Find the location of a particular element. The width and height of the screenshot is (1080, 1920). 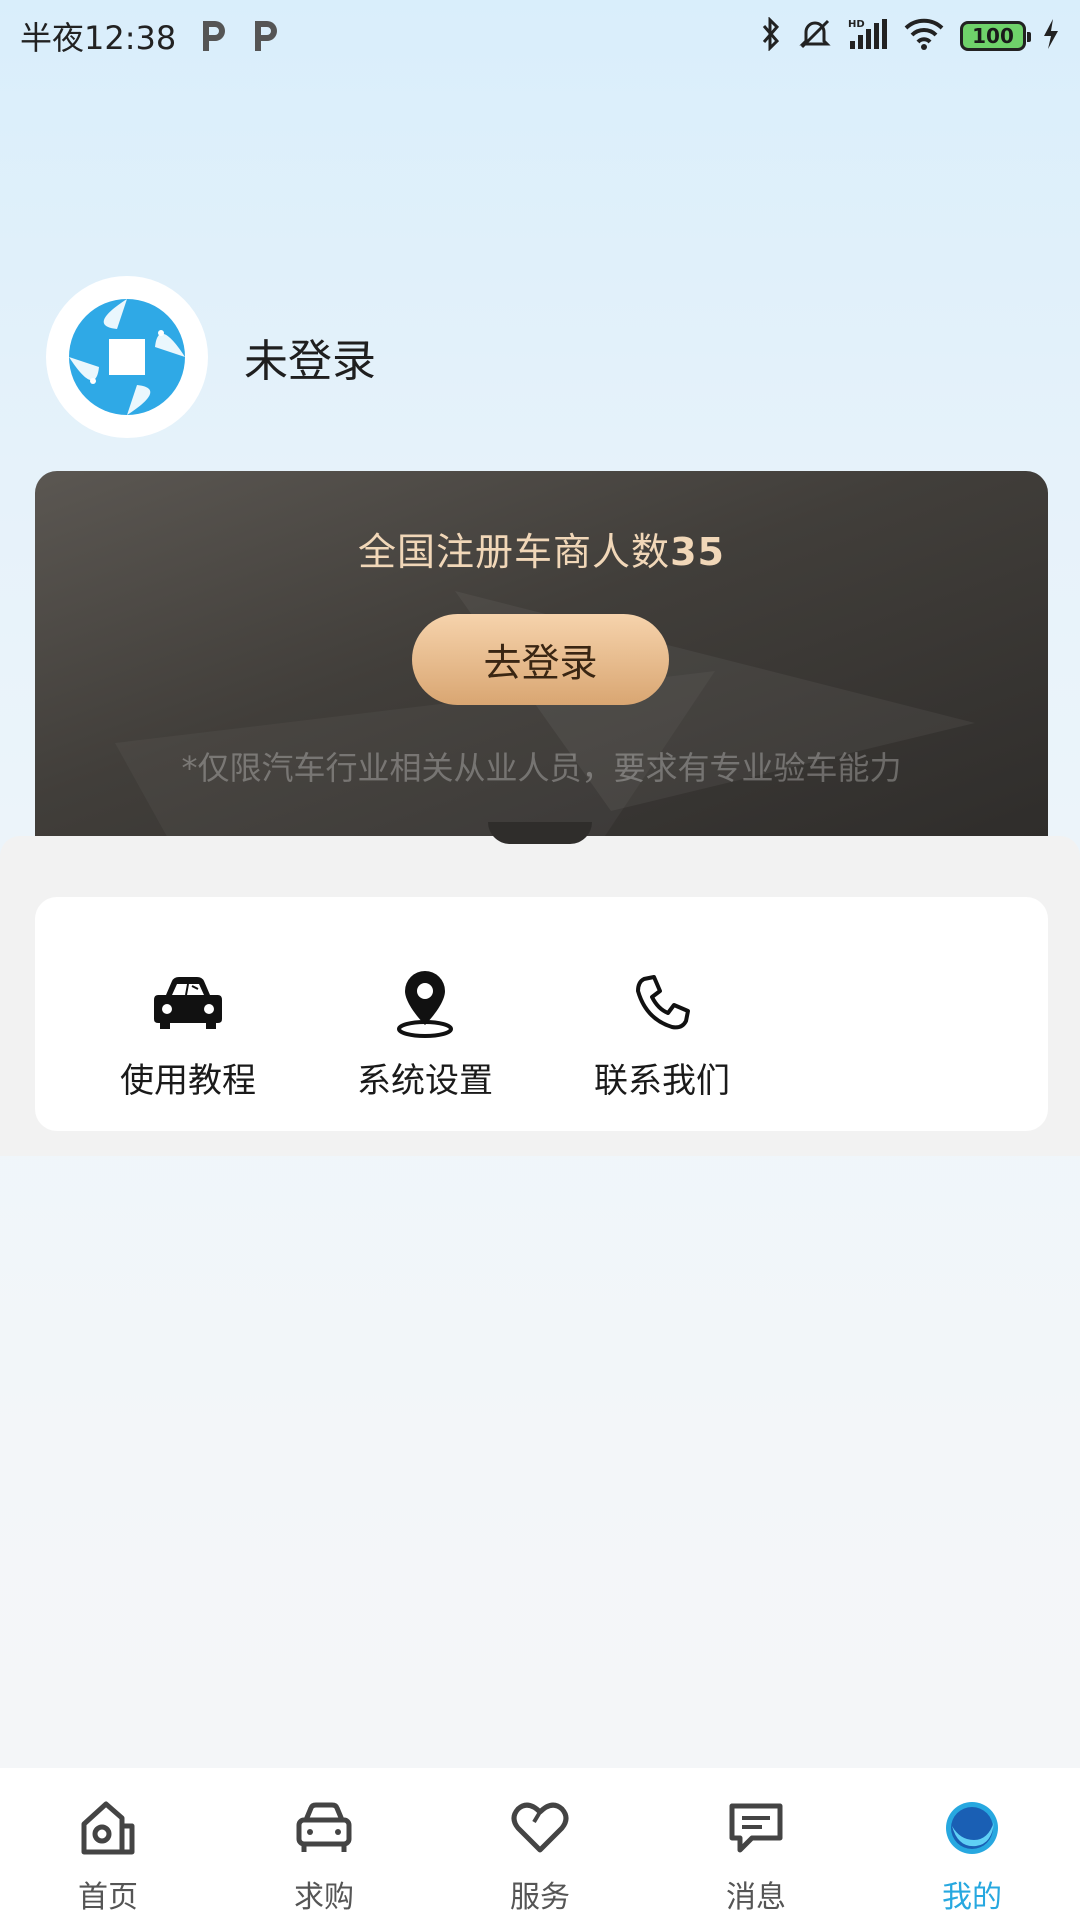

menu-item-contact: 联系我们 is located at coordinates (662, 1034).